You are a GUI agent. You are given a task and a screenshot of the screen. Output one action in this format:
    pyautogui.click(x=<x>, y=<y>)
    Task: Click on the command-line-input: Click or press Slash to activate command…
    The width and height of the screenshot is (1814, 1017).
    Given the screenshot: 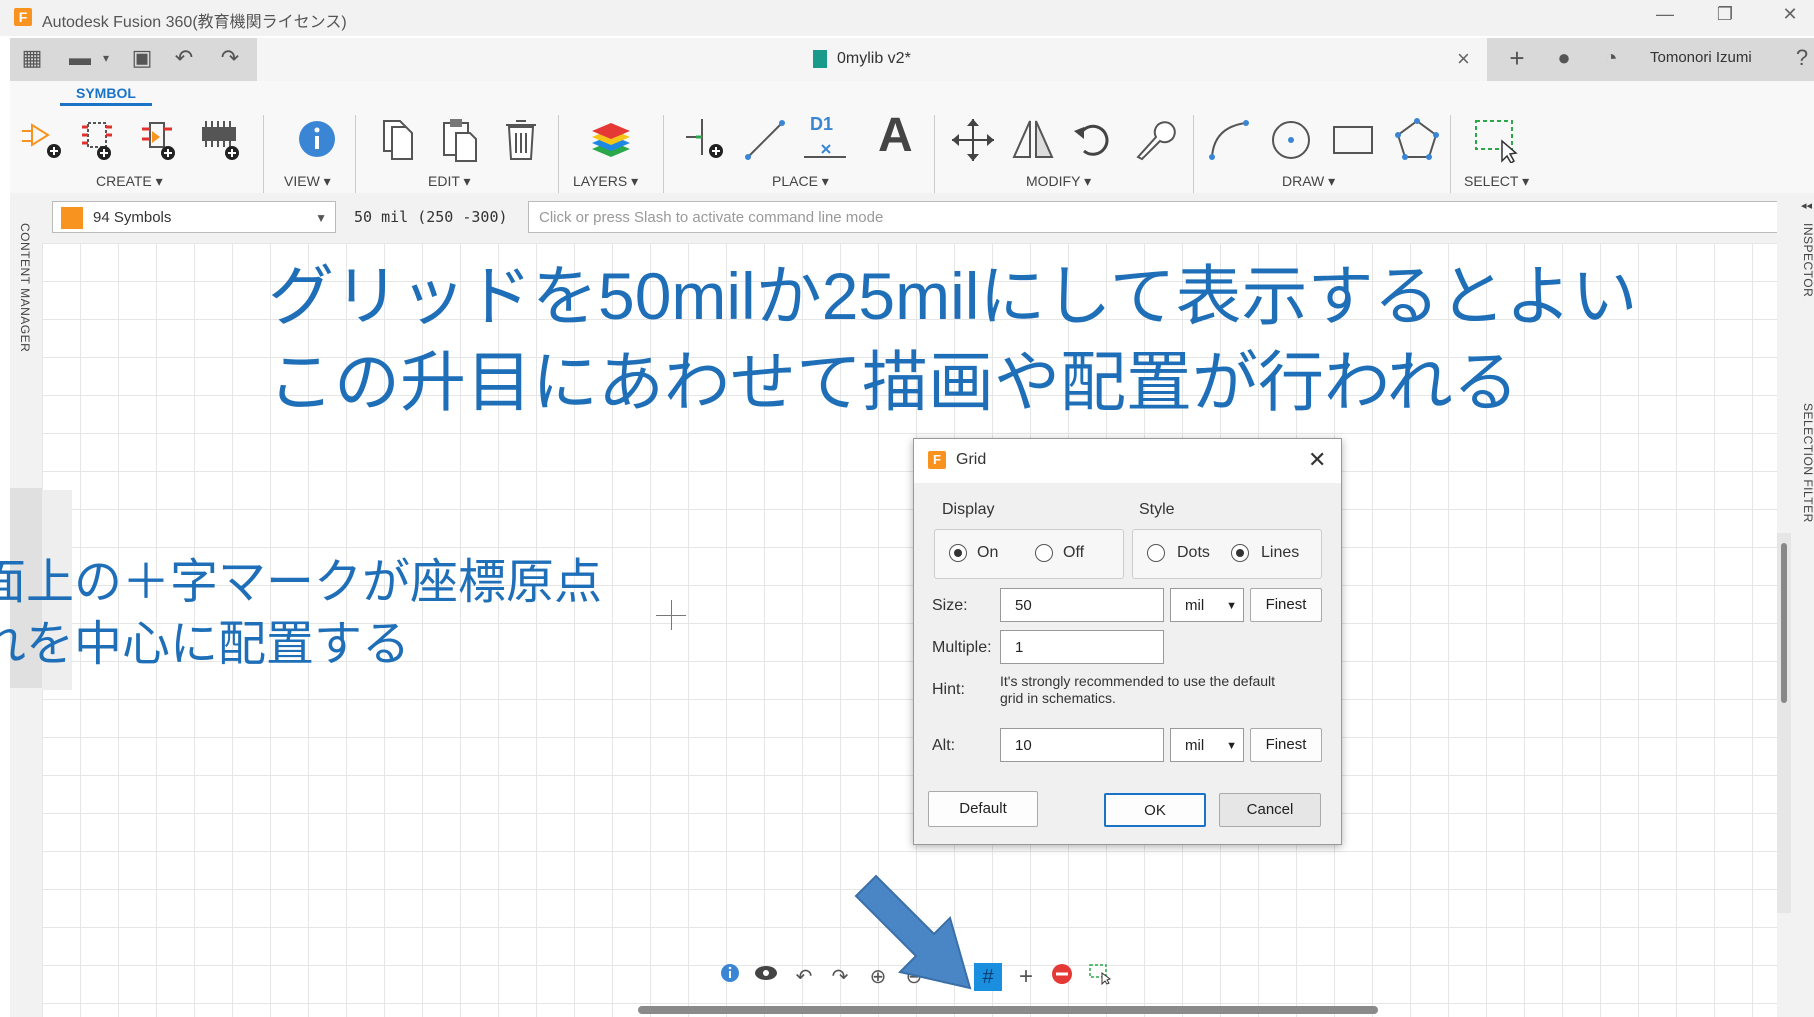 What is the action you would take?
    pyautogui.click(x=1165, y=217)
    